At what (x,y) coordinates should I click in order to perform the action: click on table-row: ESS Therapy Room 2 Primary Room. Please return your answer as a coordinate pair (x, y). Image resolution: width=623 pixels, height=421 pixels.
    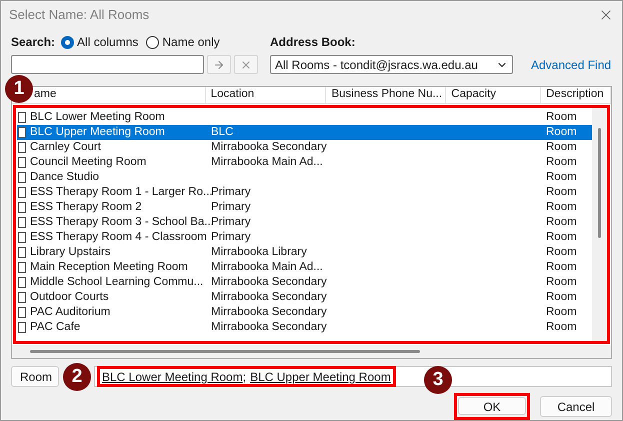
    Looking at the image, I should click on (304, 207).